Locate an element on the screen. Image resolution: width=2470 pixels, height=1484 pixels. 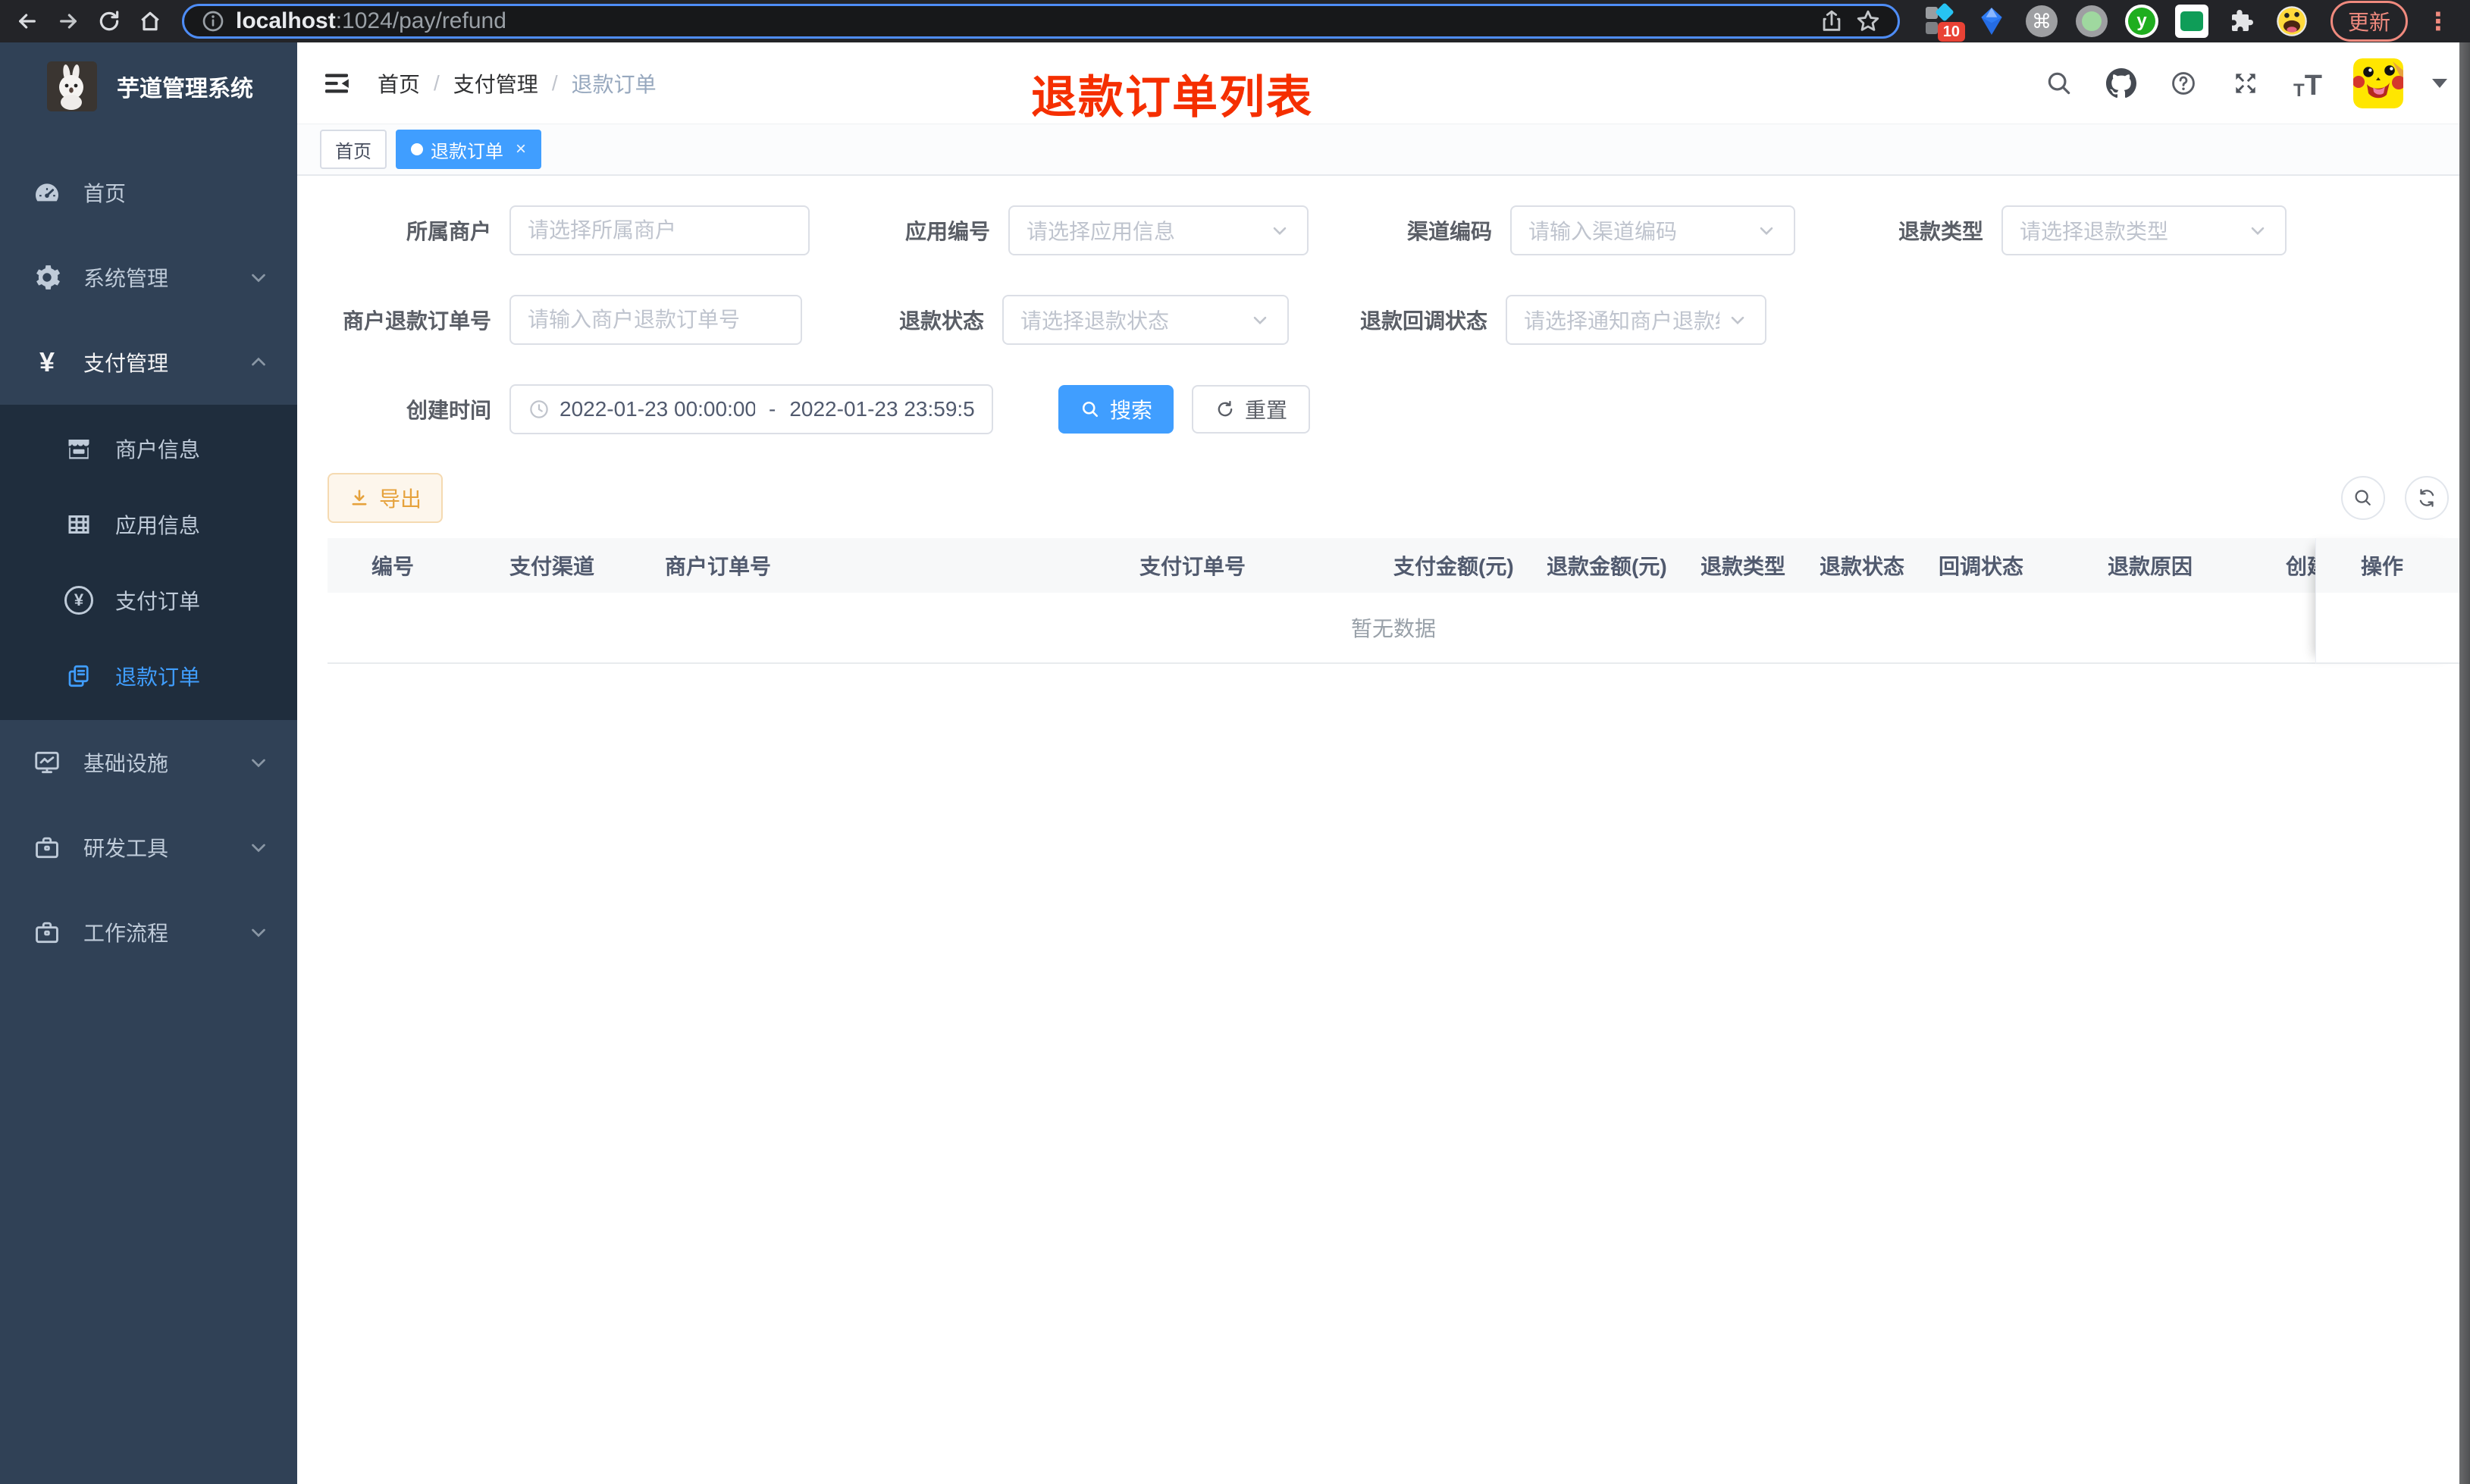
sidebar-item-dev-tools: 研发工具 is located at coordinates (148, 847).